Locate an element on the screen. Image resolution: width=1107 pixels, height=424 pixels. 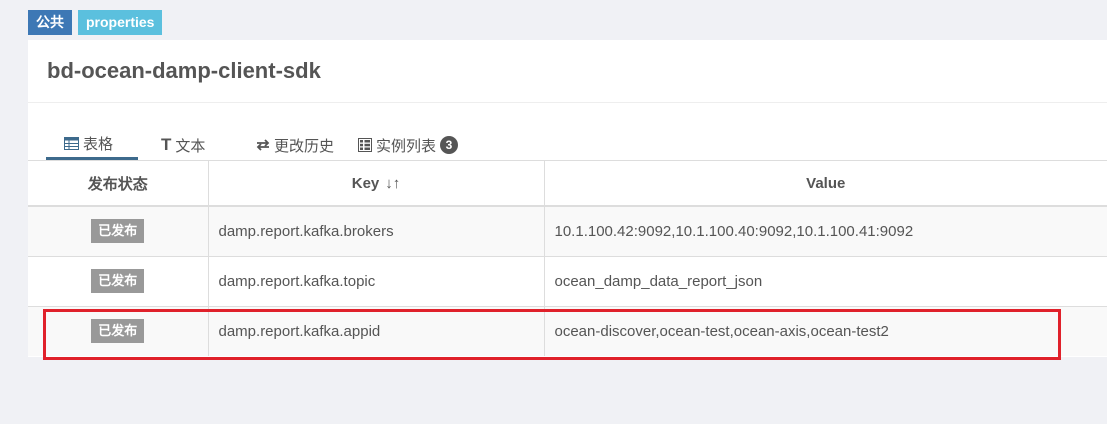
tab-text: T 文本 is located at coordinates (185, 145).